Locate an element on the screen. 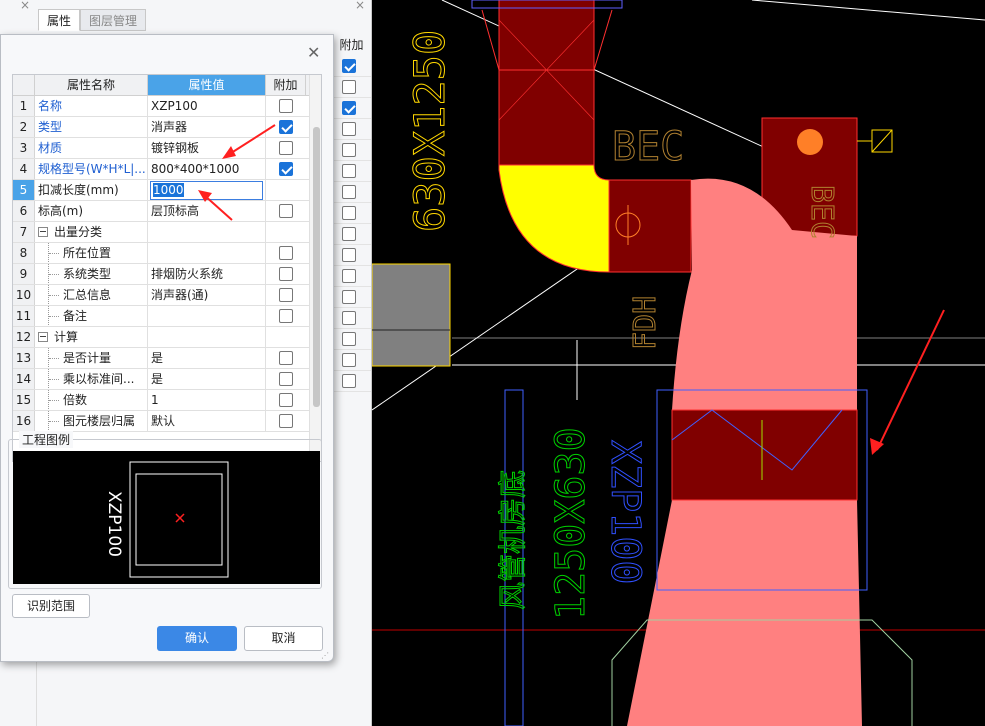  row-number: 15 is located at coordinates (24, 400).